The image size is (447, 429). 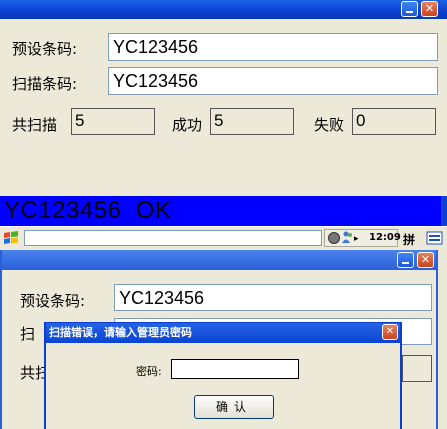 What do you see at coordinates (28, 334) in the screenshot?
I see `second-scan-label: 扫` at bounding box center [28, 334].